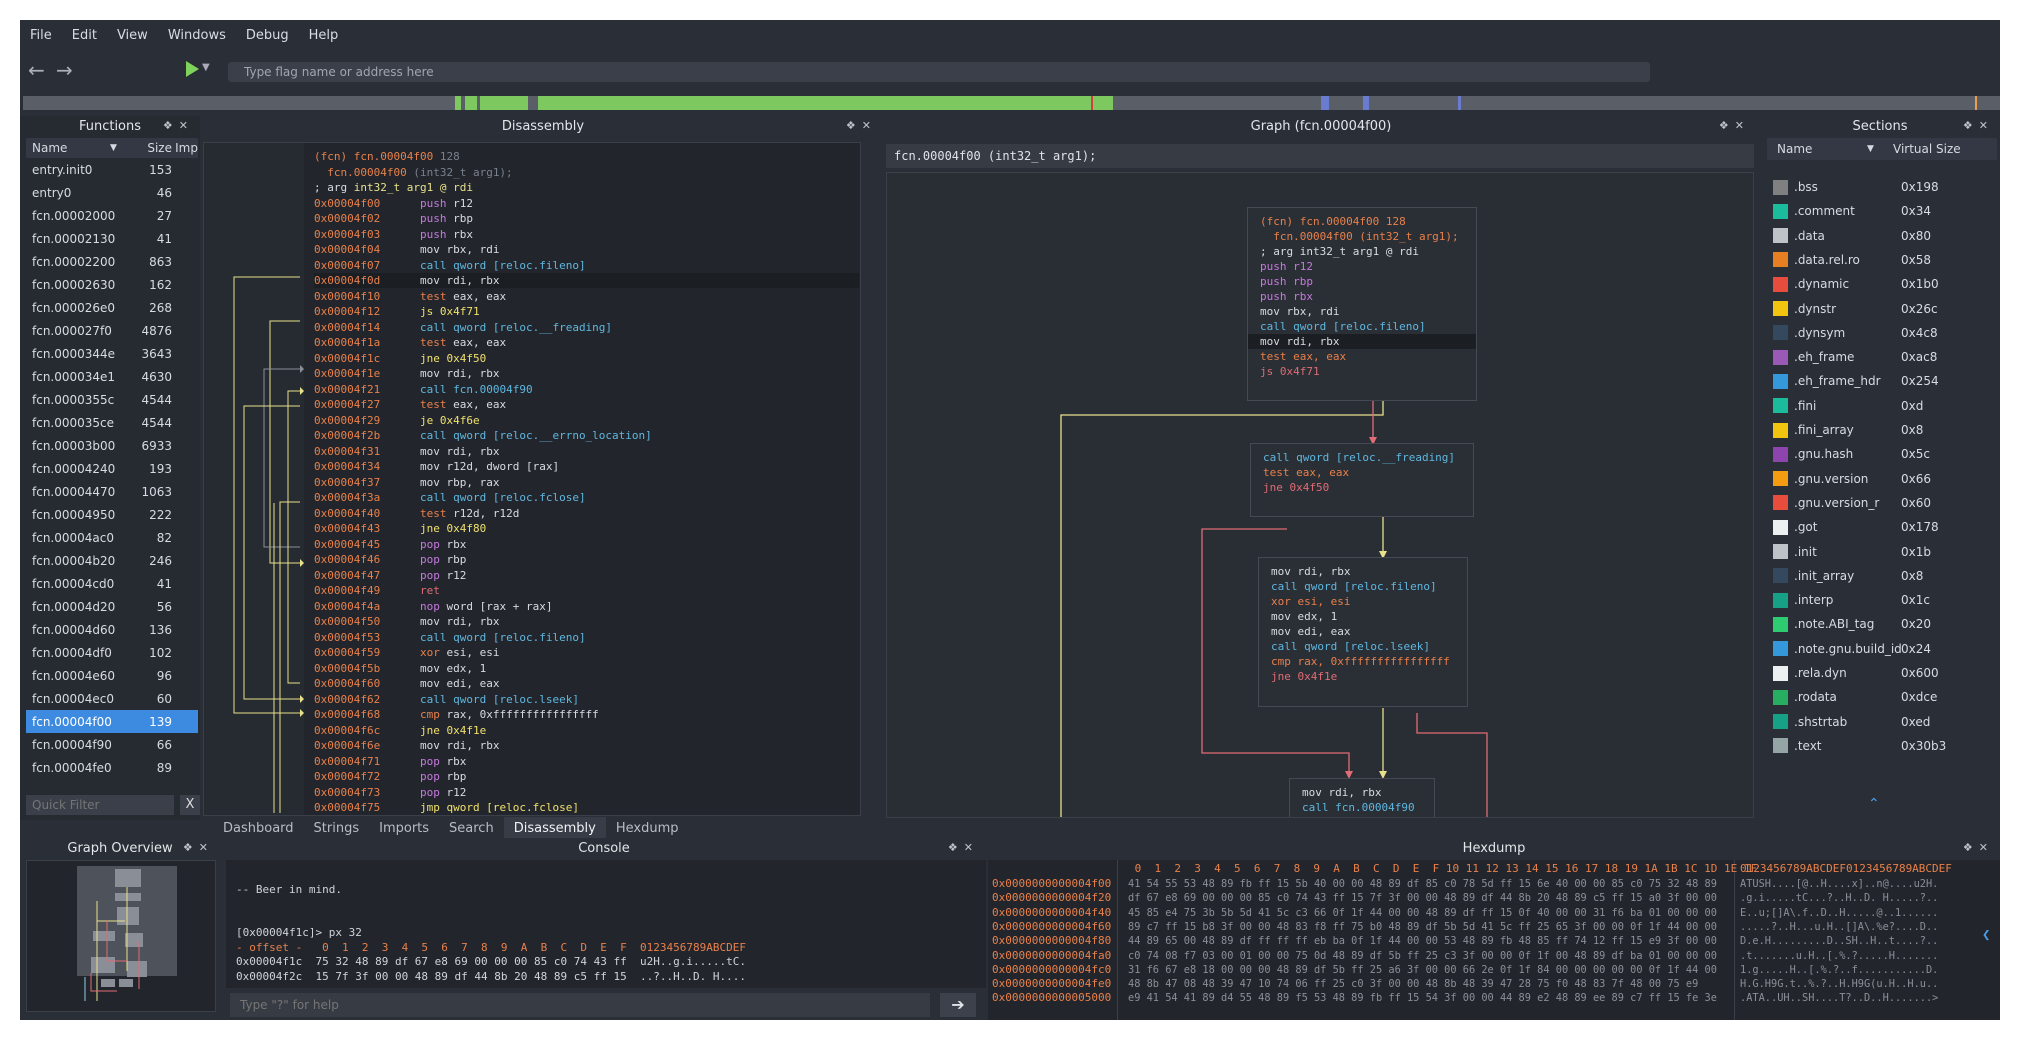 Image resolution: width=2019 pixels, height=1041 pixels. Describe the element at coordinates (41, 35) in the screenshot. I see `menu-file: File` at that location.